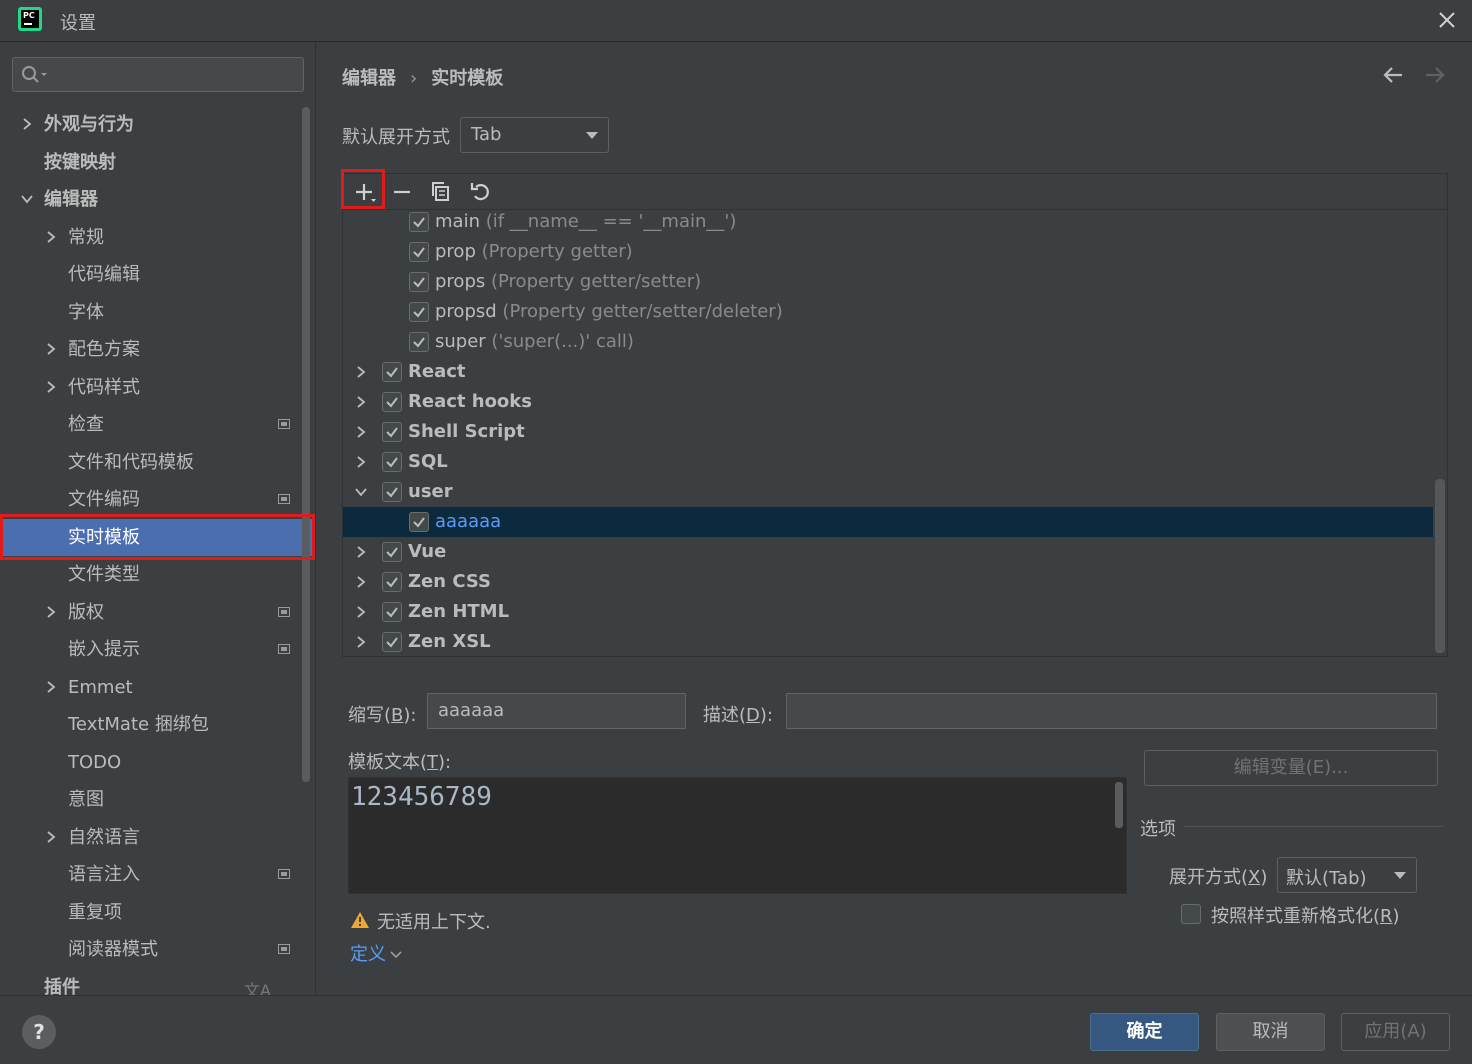 The image size is (1472, 1064). I want to click on sidebar-item-keymap: 按键映射, so click(157, 162).